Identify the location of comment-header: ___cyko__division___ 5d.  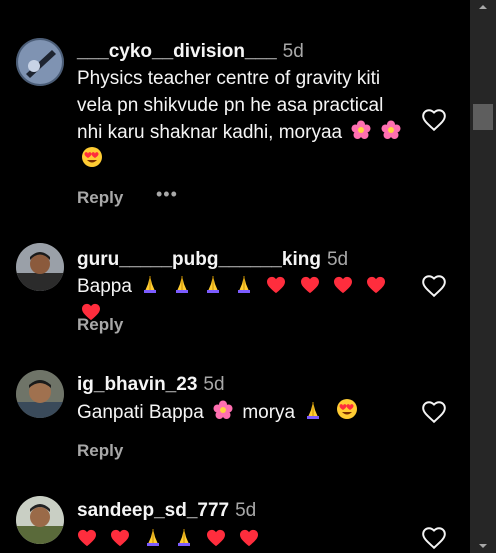
(190, 52).